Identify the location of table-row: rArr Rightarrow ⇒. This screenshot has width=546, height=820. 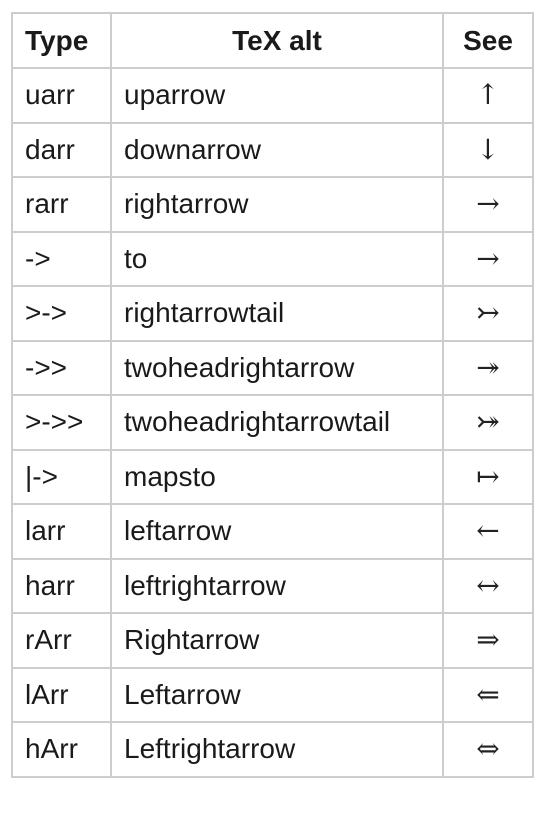
(272, 640).